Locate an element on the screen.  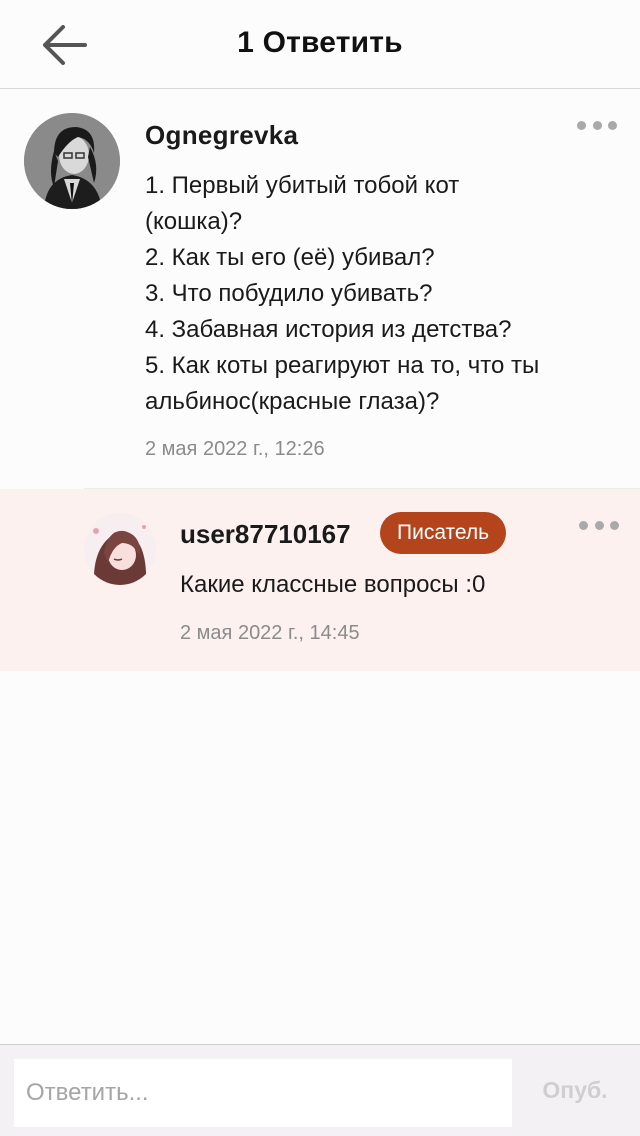
comment-author: Ognegrevka is located at coordinates (221, 135).